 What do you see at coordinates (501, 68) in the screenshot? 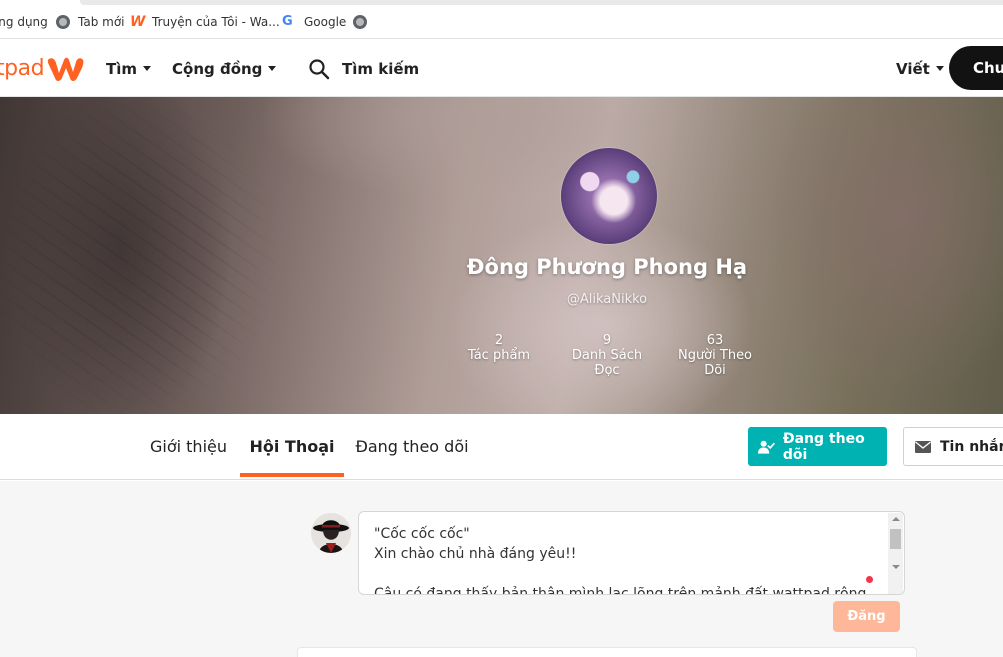
I see `site-header: tpad Tìm Cộng đồng Tìm kiếm Viết Chuy` at bounding box center [501, 68].